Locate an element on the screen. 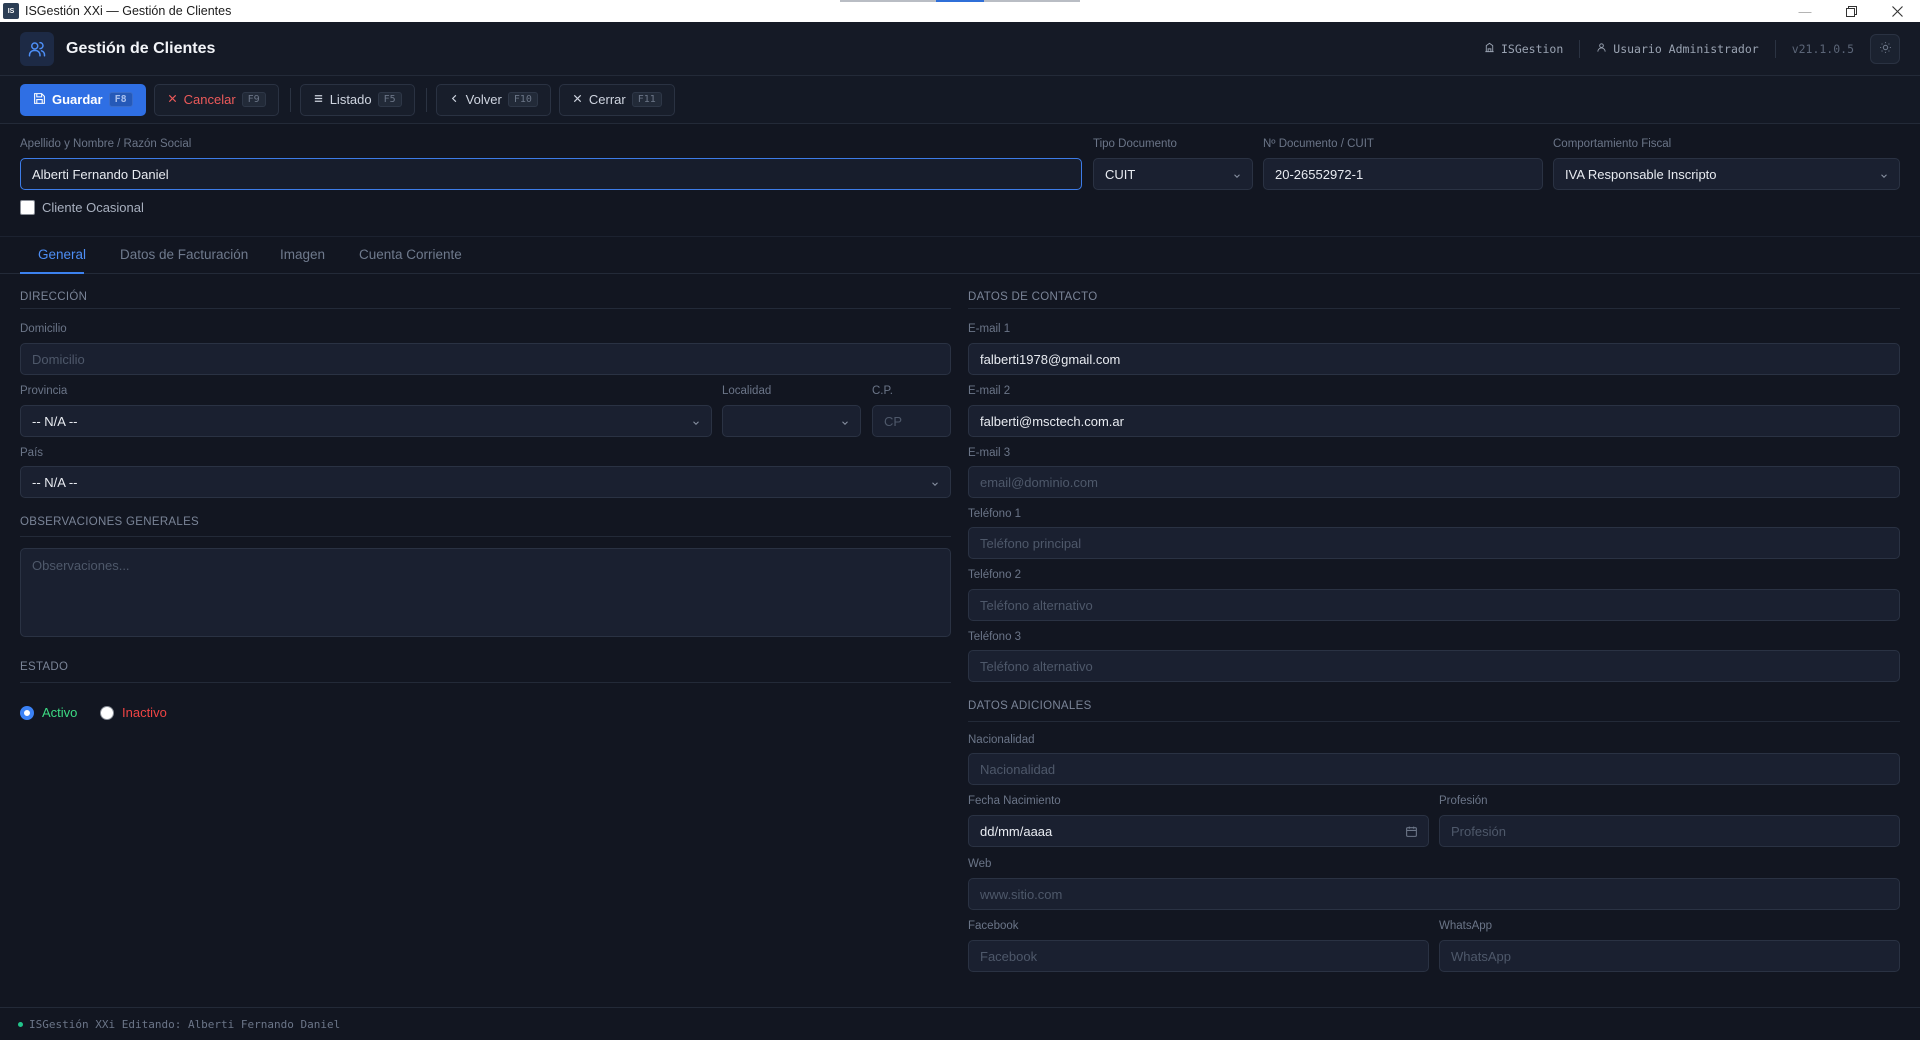 The image size is (1920, 1040). occasional-client-checkbox is located at coordinates (27, 207).